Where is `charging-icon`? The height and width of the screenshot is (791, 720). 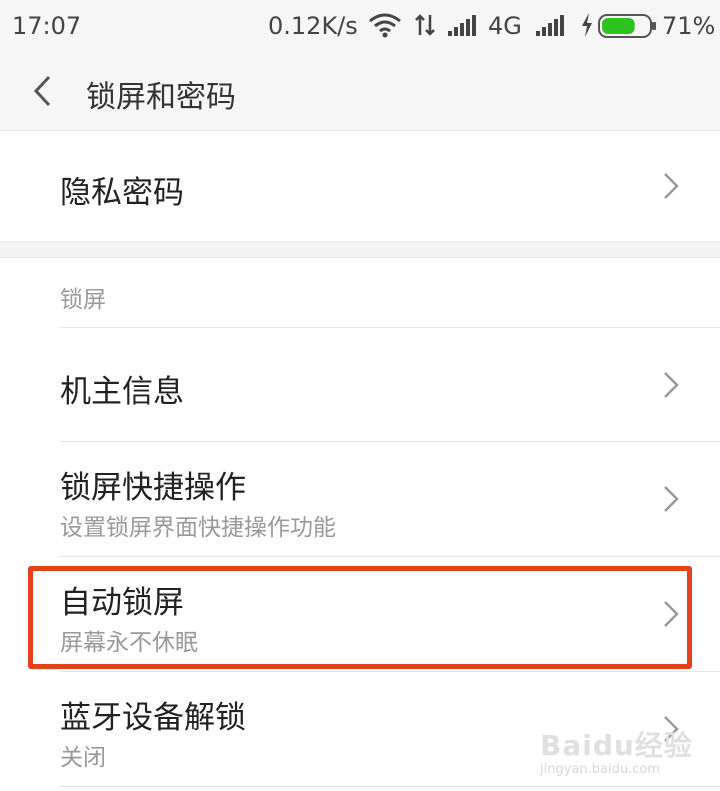
charging-icon is located at coordinates (587, 25).